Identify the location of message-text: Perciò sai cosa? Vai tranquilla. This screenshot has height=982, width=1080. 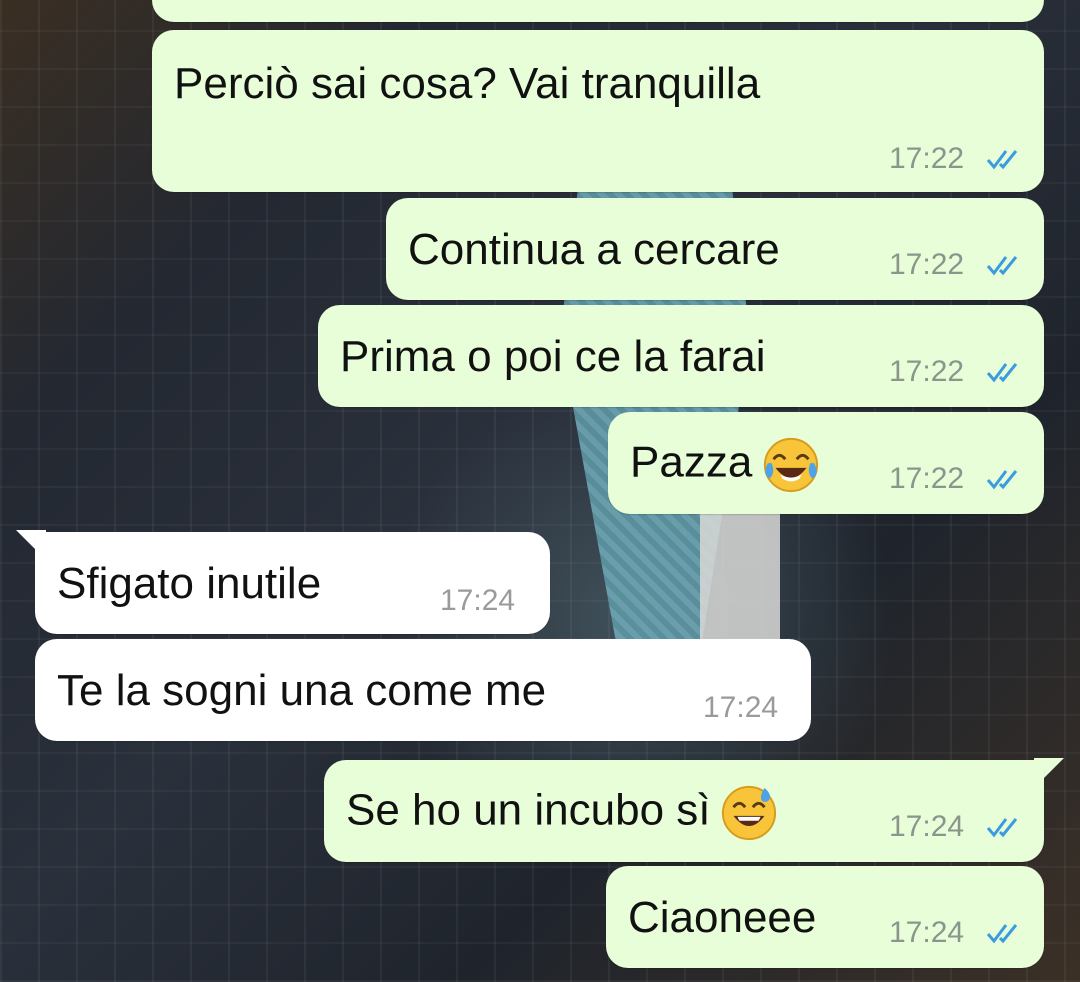
(467, 83).